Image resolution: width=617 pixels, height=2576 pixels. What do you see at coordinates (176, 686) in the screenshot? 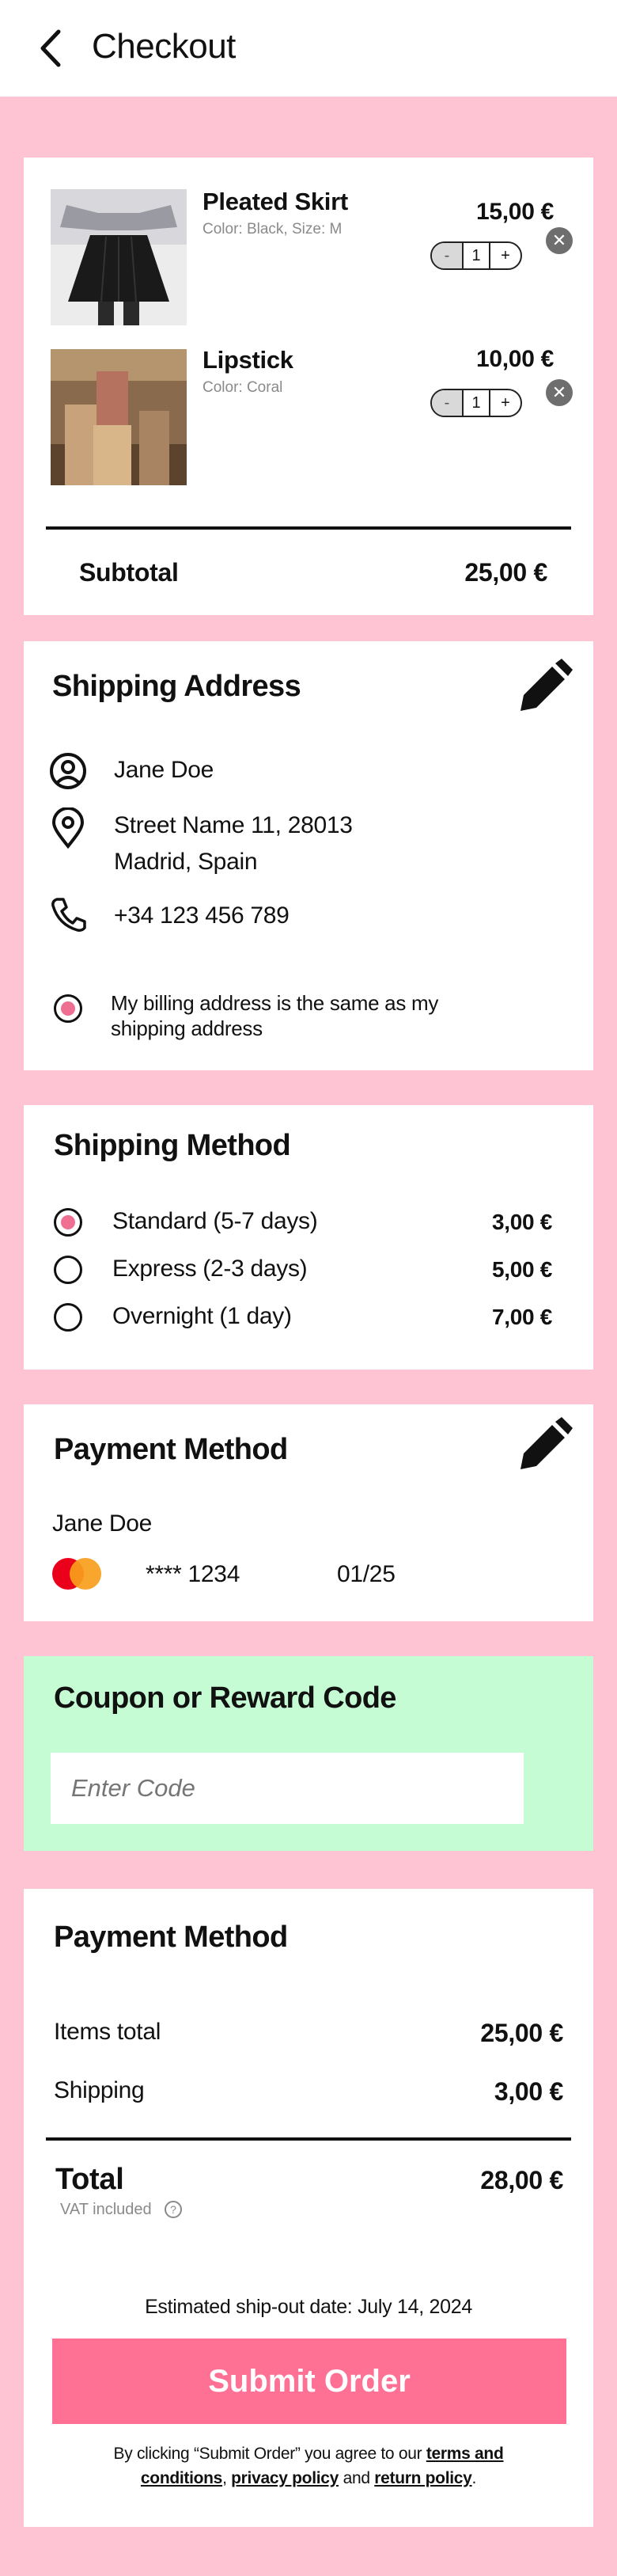
I see `section-title: Shipping Address` at bounding box center [176, 686].